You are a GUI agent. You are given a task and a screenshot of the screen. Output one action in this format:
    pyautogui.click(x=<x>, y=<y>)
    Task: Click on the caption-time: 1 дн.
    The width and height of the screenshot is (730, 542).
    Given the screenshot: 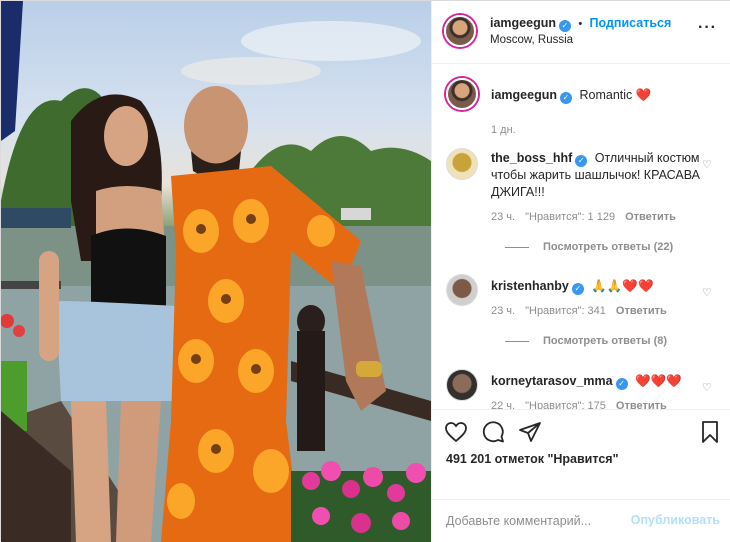 What is the action you would take?
    pyautogui.click(x=503, y=130)
    